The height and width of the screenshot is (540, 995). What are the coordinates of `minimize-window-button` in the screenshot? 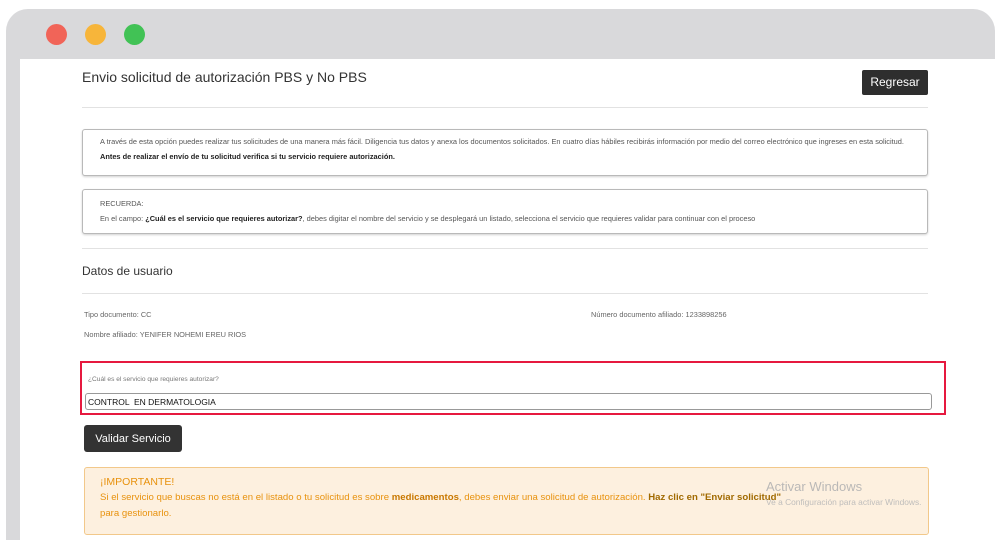 It's located at (95, 34).